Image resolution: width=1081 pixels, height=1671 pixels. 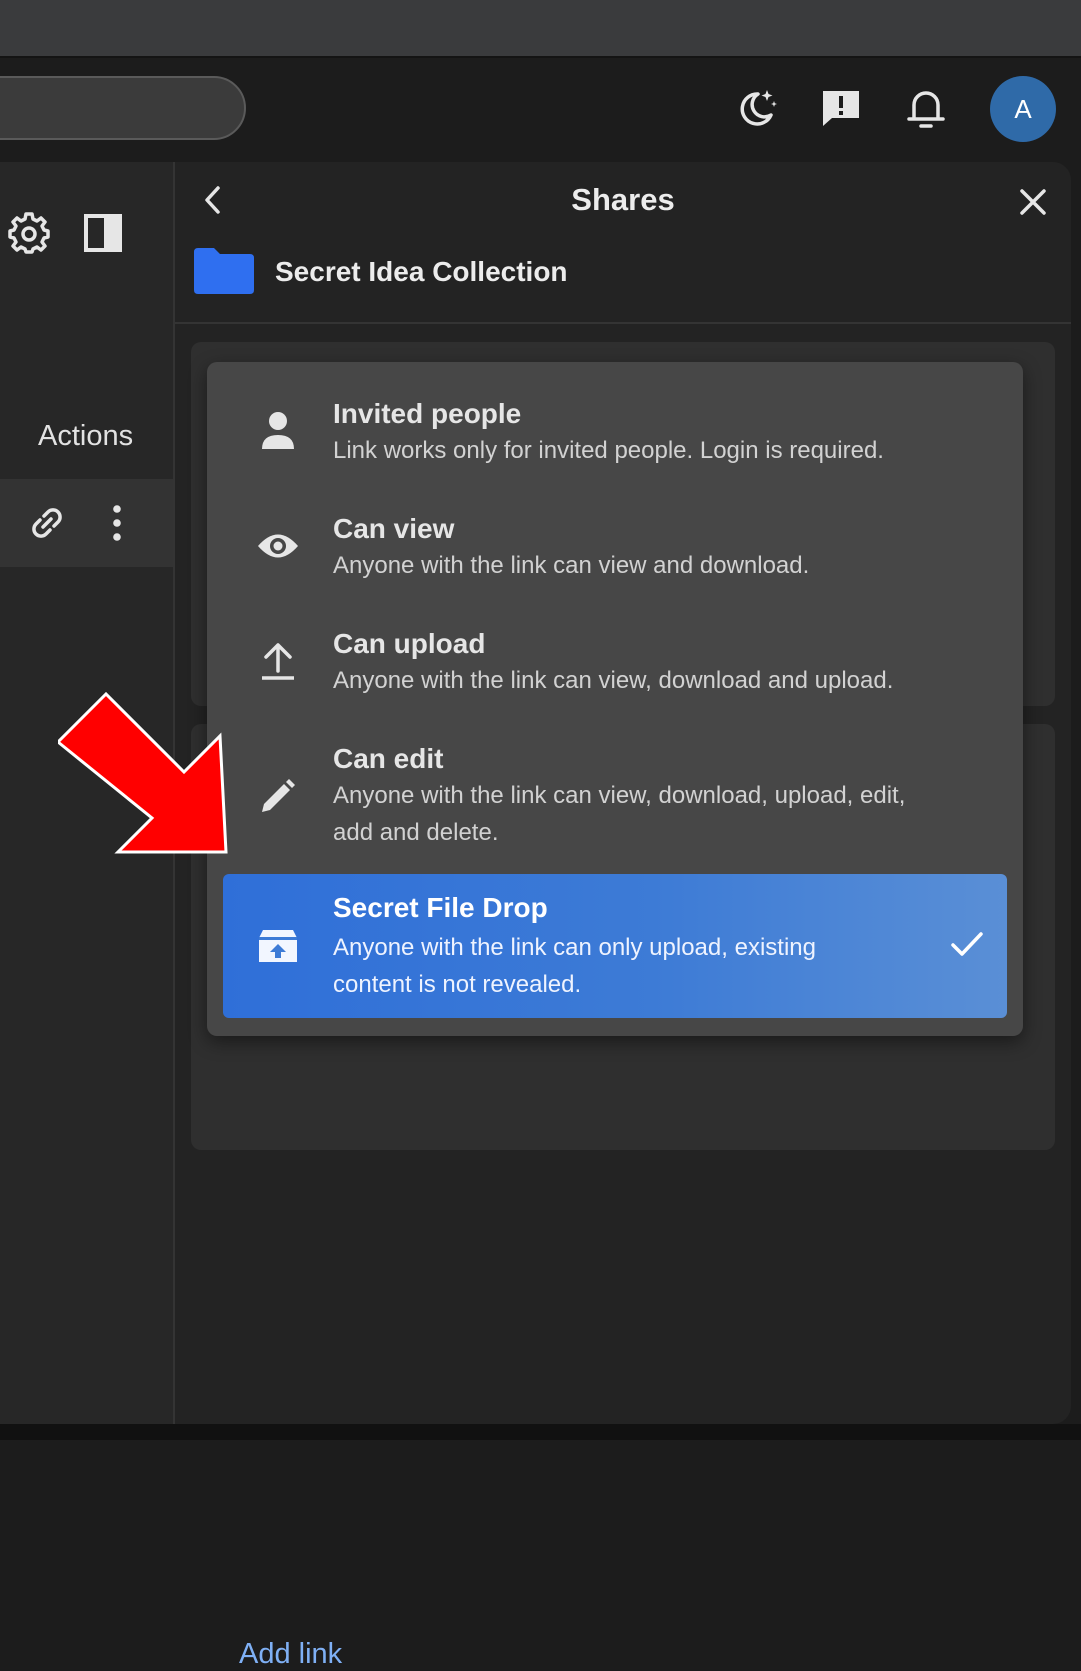 What do you see at coordinates (841, 108) in the screenshot?
I see `feedback-icon` at bounding box center [841, 108].